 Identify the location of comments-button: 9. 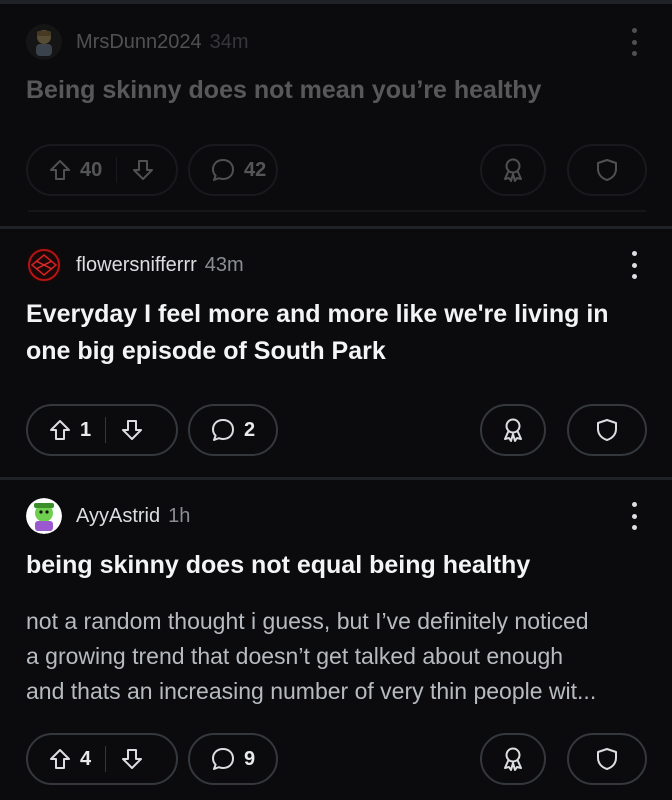
(233, 759).